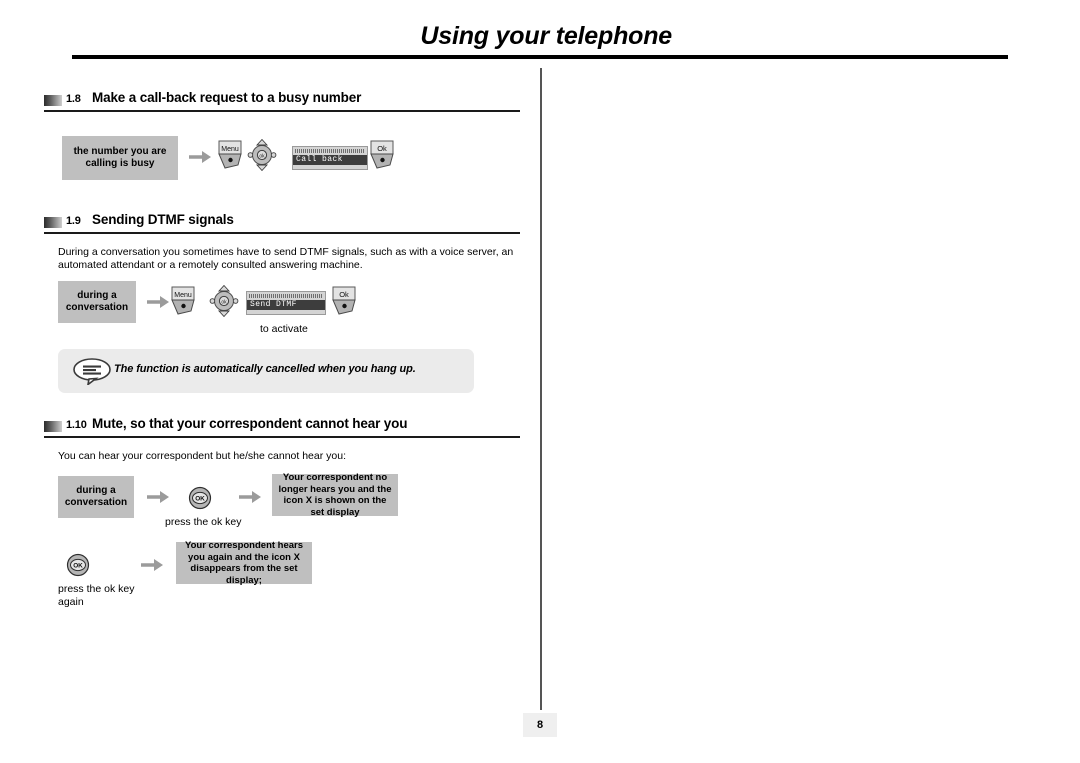 Image resolution: width=1080 pixels, height=763 pixels. I want to click on header-rule, so click(540, 57).